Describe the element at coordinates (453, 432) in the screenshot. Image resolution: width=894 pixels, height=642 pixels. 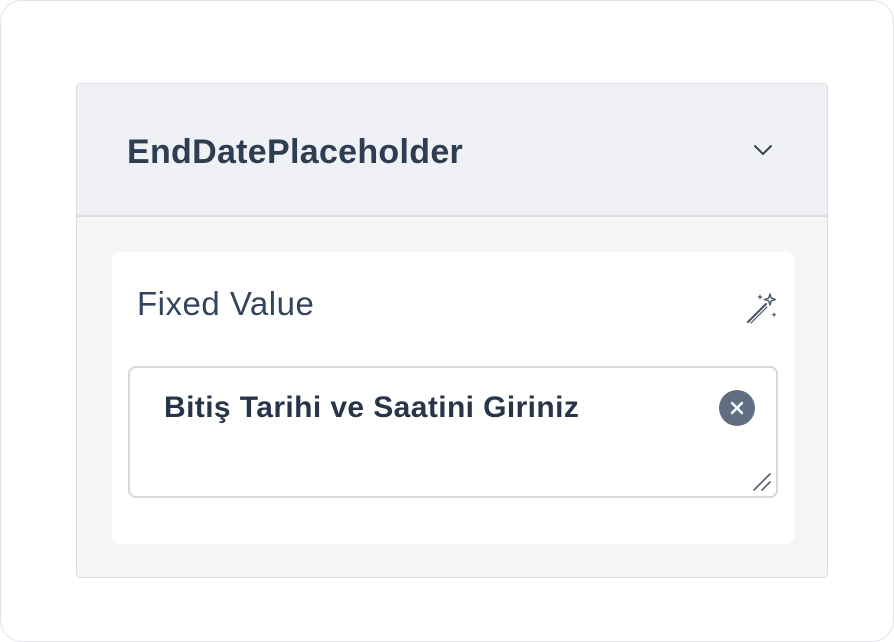
I see `fixed-value-textarea: Bitiş Tarihi ve Saatini Giriniz` at that location.